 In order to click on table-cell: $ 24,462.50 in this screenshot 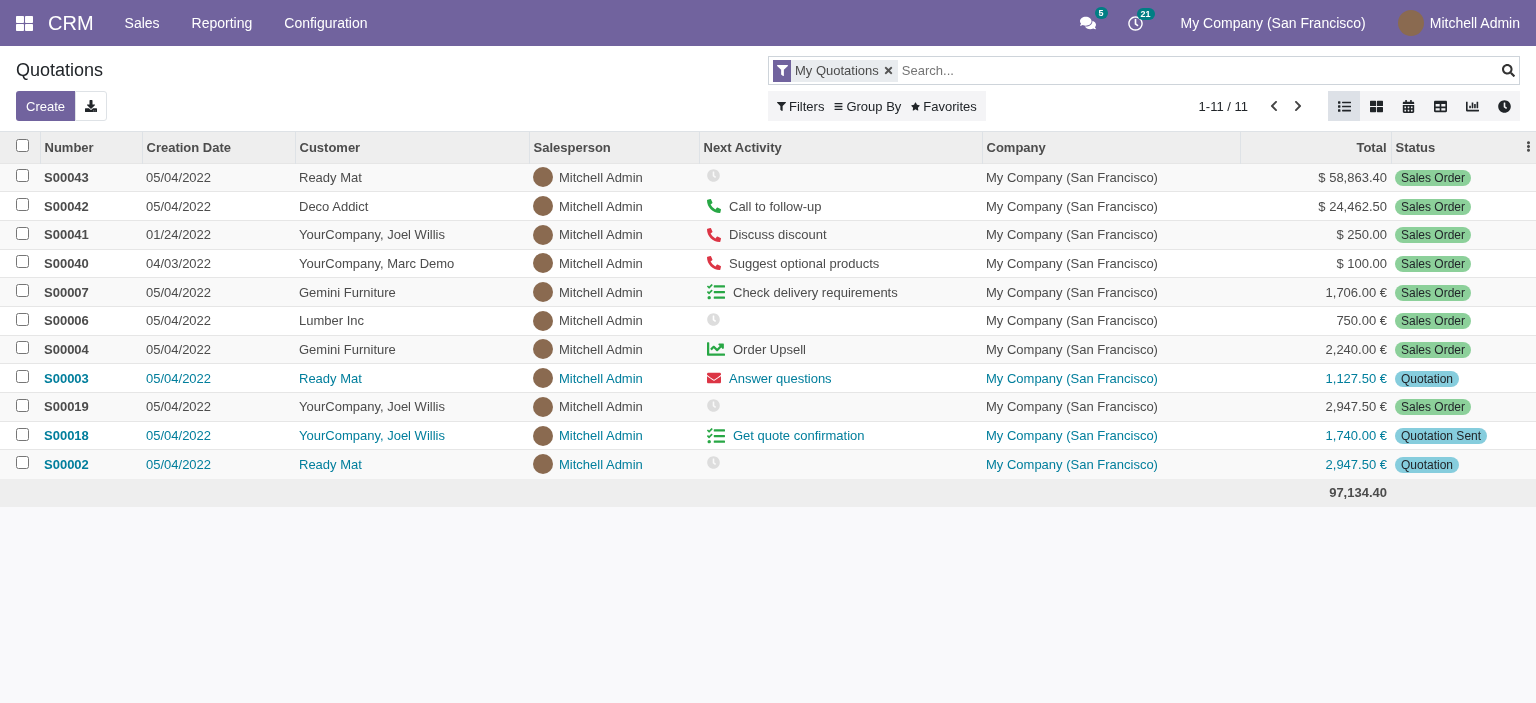, I will do `click(1352, 206)`.